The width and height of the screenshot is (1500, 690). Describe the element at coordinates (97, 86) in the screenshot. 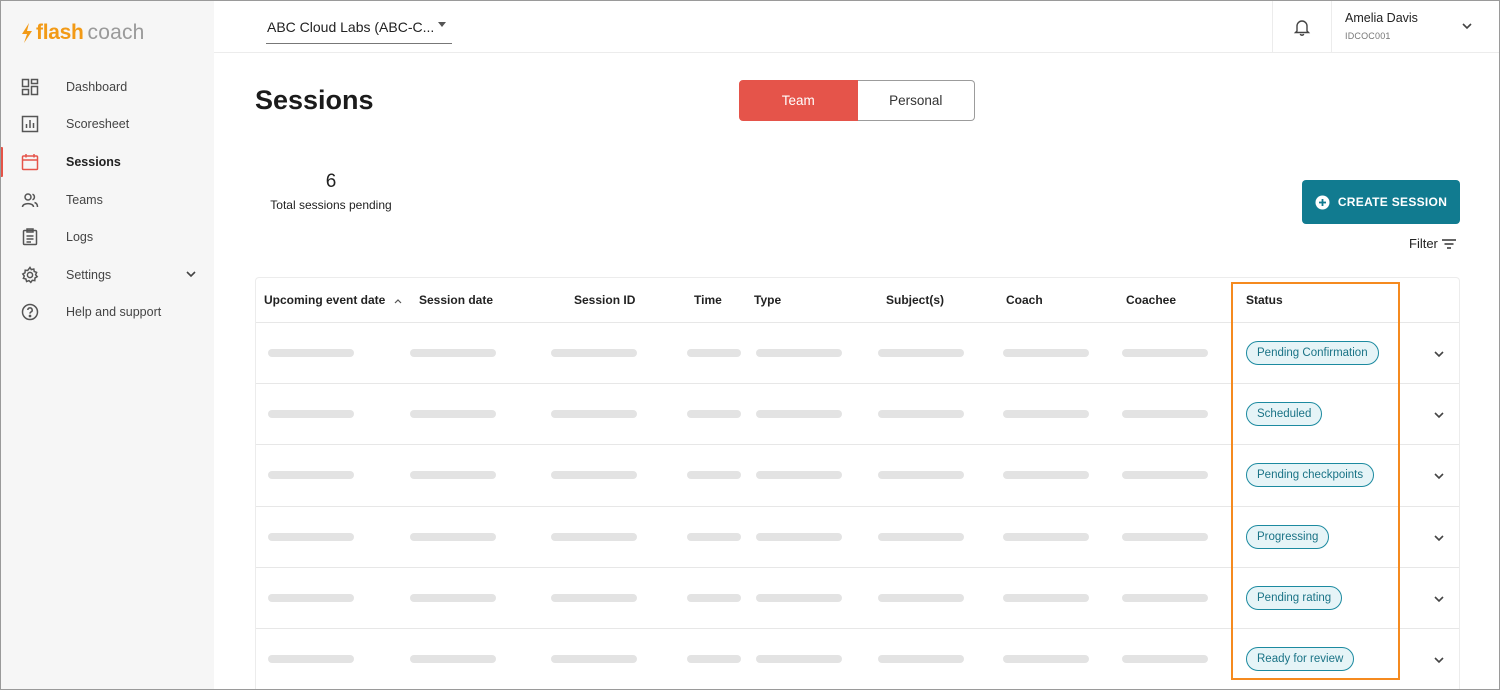

I see `sidebar-item-label: Dashboard` at that location.